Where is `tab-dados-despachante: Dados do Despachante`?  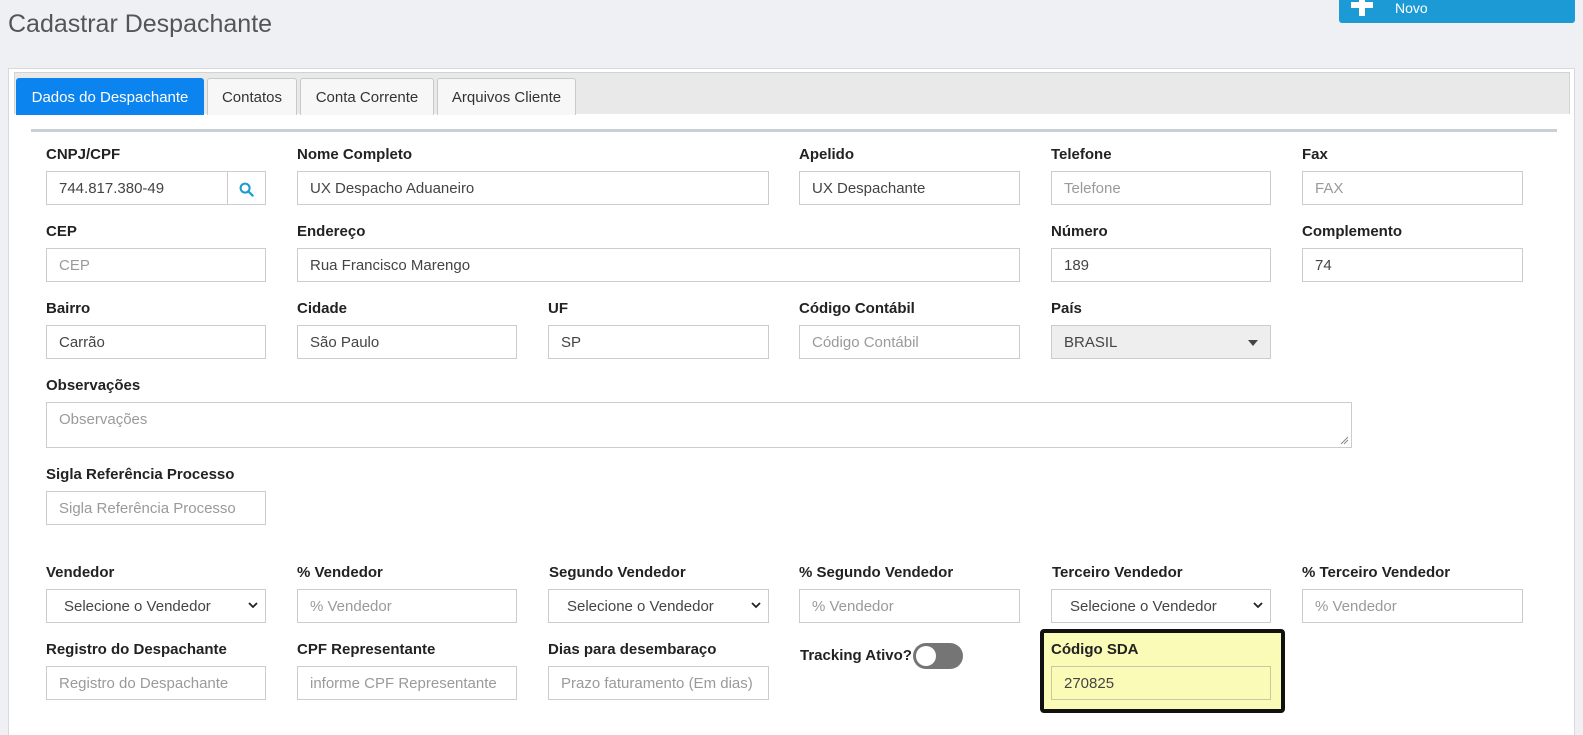
tab-dados-despachante: Dados do Despachante is located at coordinates (110, 96).